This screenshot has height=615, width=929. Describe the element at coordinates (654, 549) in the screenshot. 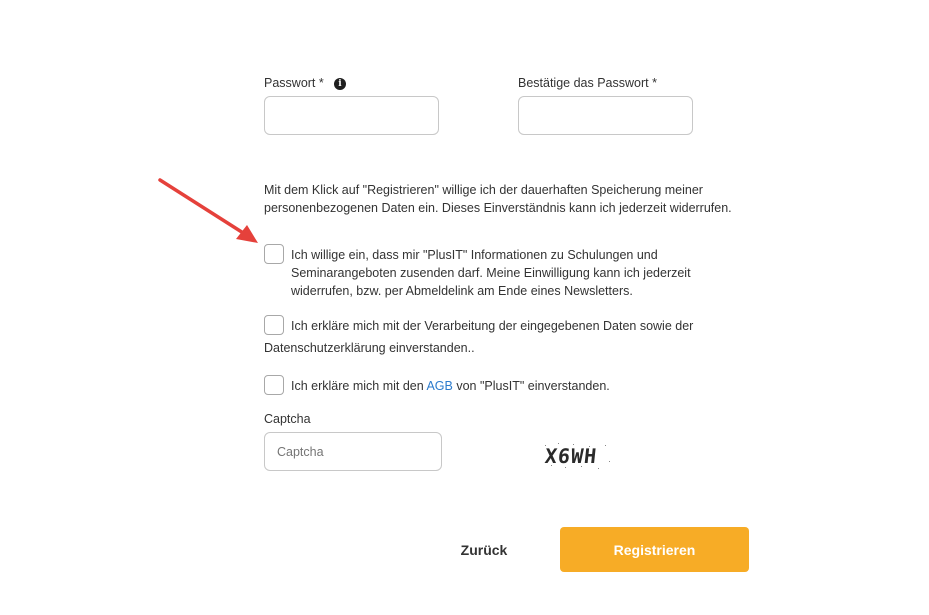

I see `register-button: Registrieren` at that location.